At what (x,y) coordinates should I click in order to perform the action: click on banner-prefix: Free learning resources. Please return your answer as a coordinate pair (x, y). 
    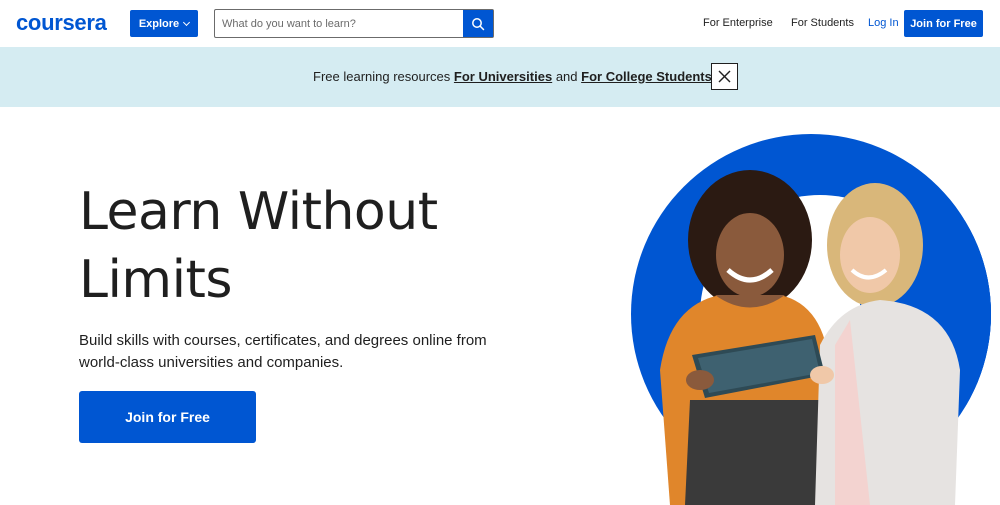
    Looking at the image, I should click on (382, 76).